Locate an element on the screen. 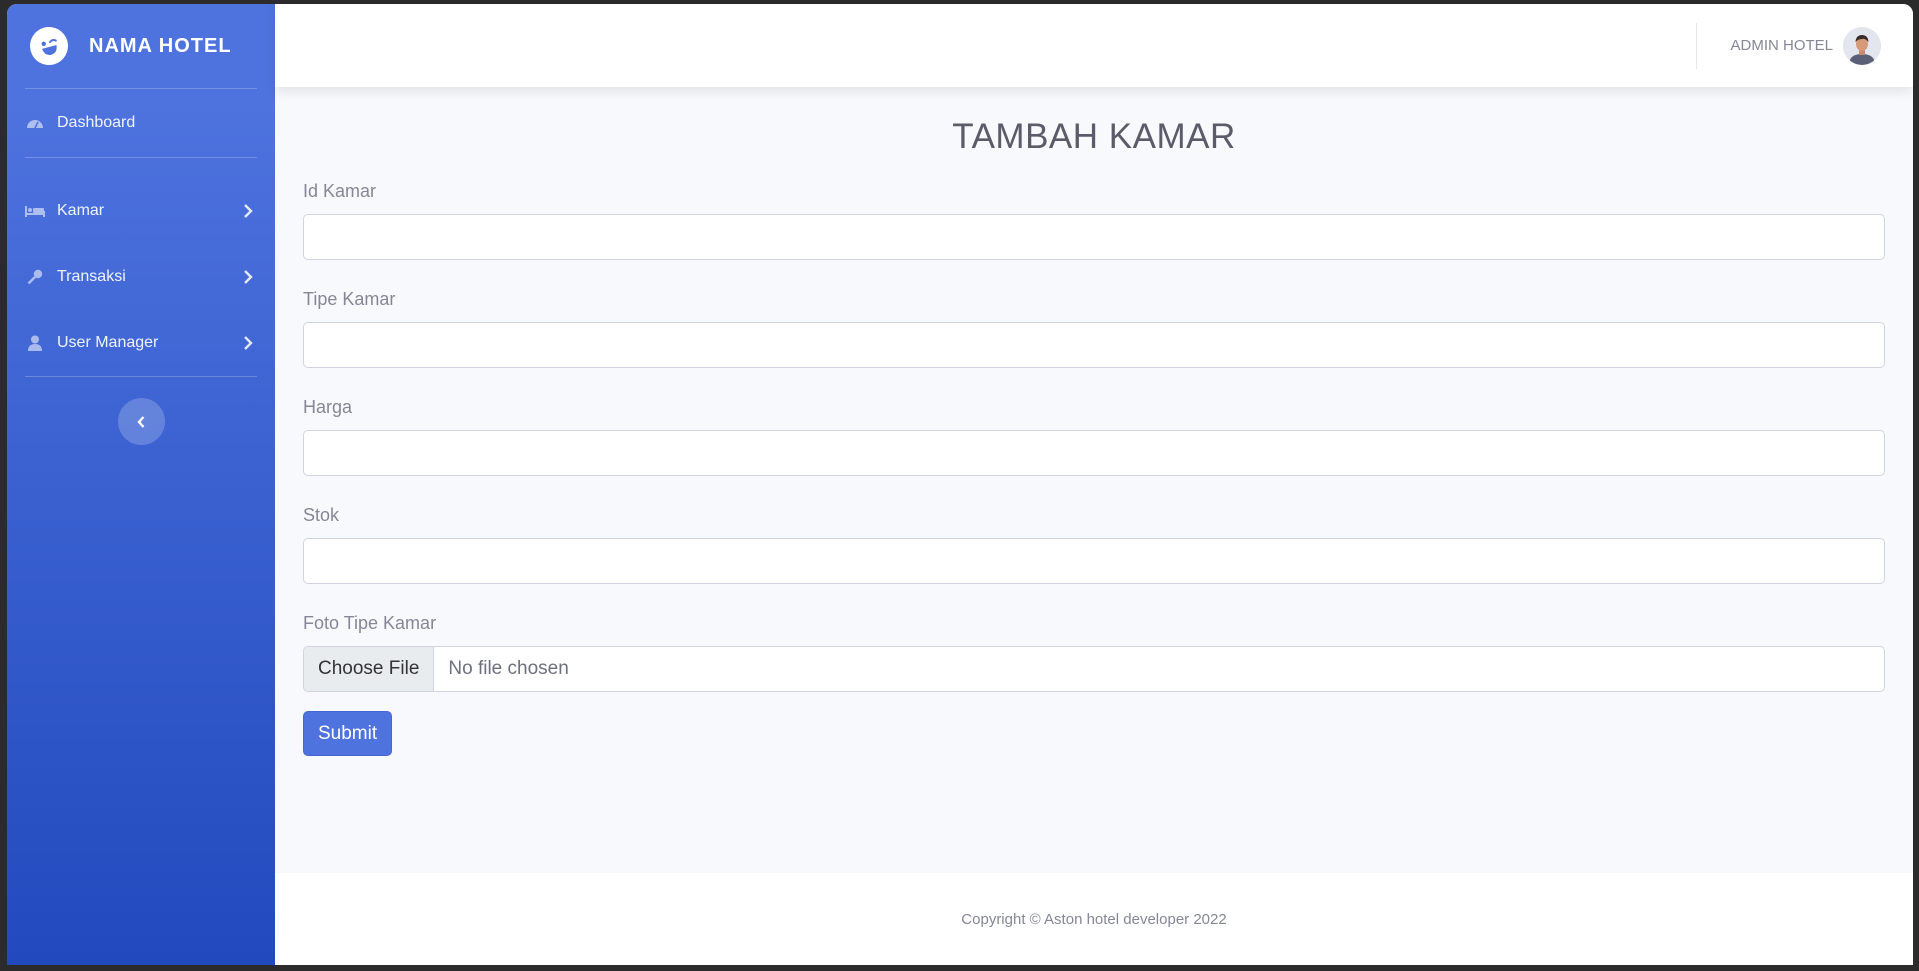 The image size is (1919, 971). user-name: ADMIN HOTEL is located at coordinates (1781, 45).